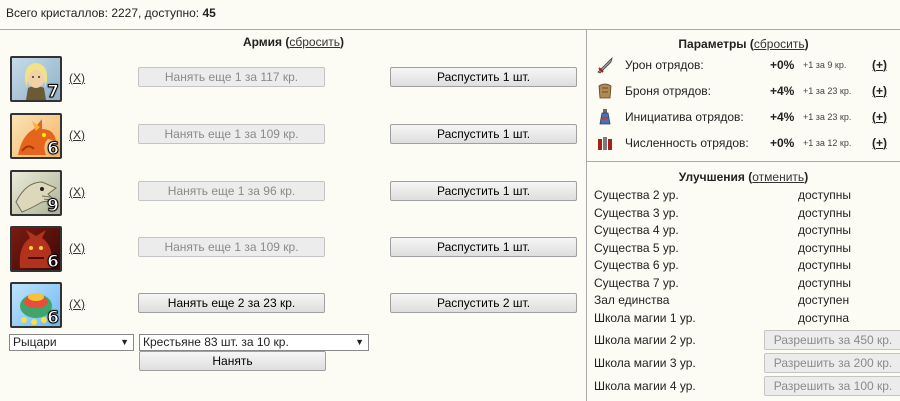  I want to click on dismiss-button: Распустить 2 шт., so click(483, 303).